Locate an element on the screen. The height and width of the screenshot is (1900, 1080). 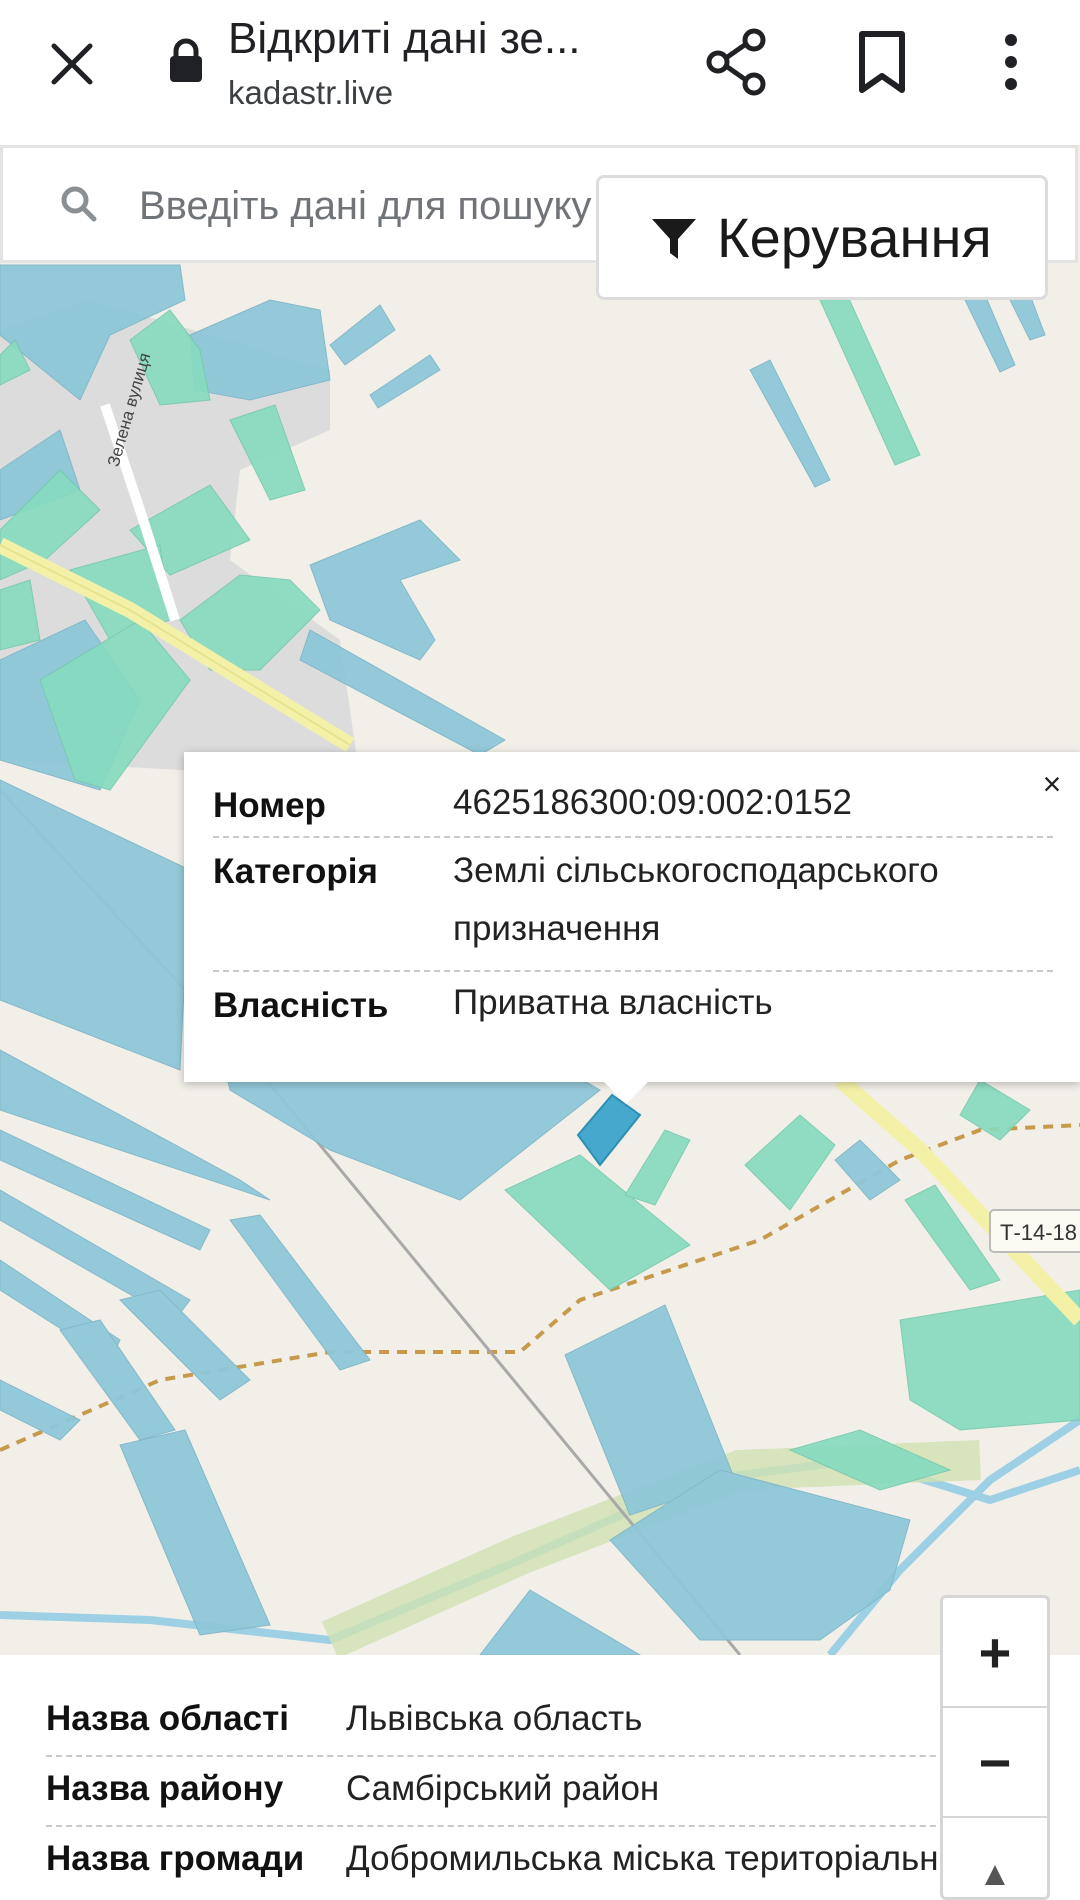
road-label: Т-14-18 is located at coordinates (1038, 1232).